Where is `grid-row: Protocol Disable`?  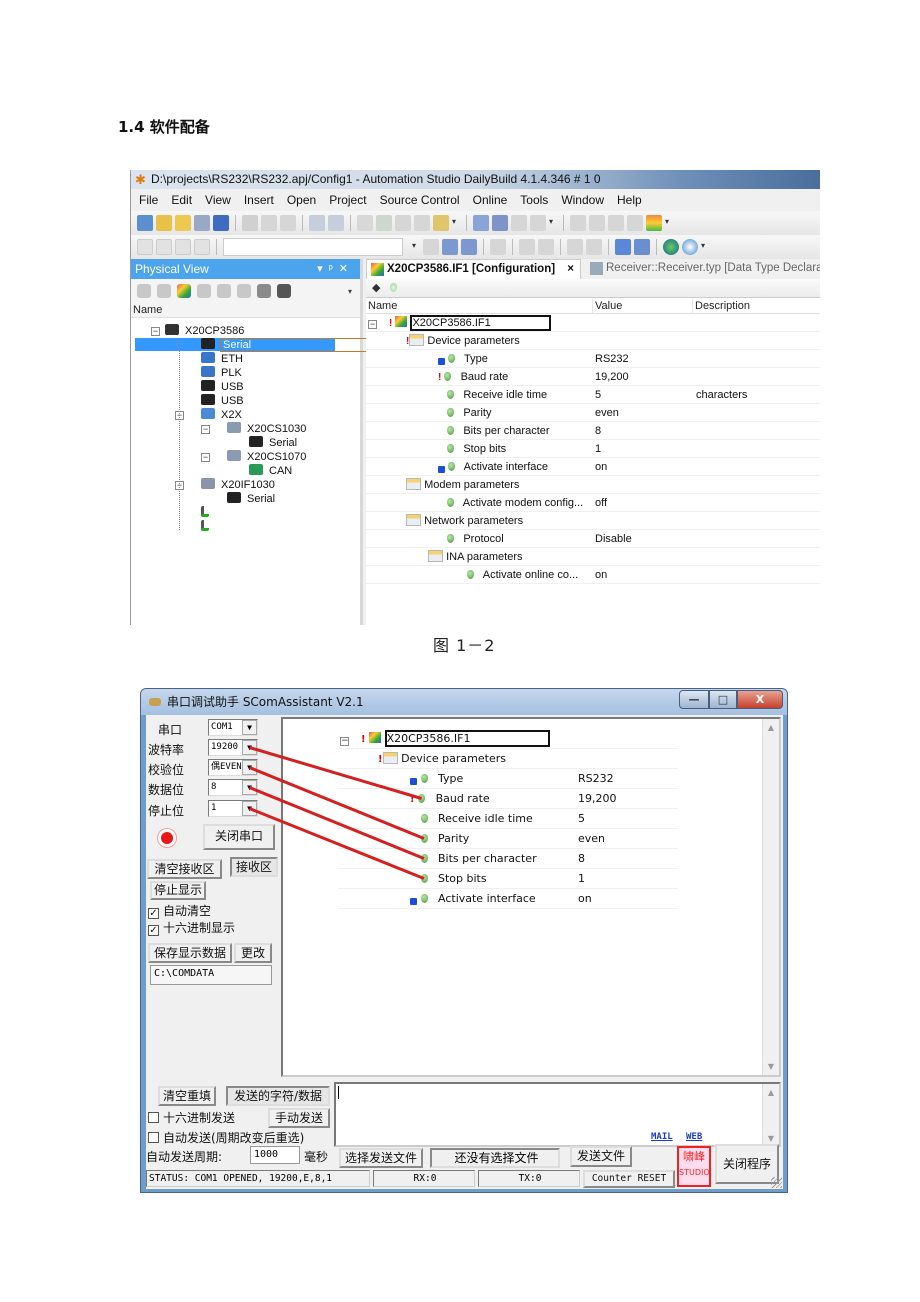
grid-row: Protocol Disable is located at coordinates (593, 539).